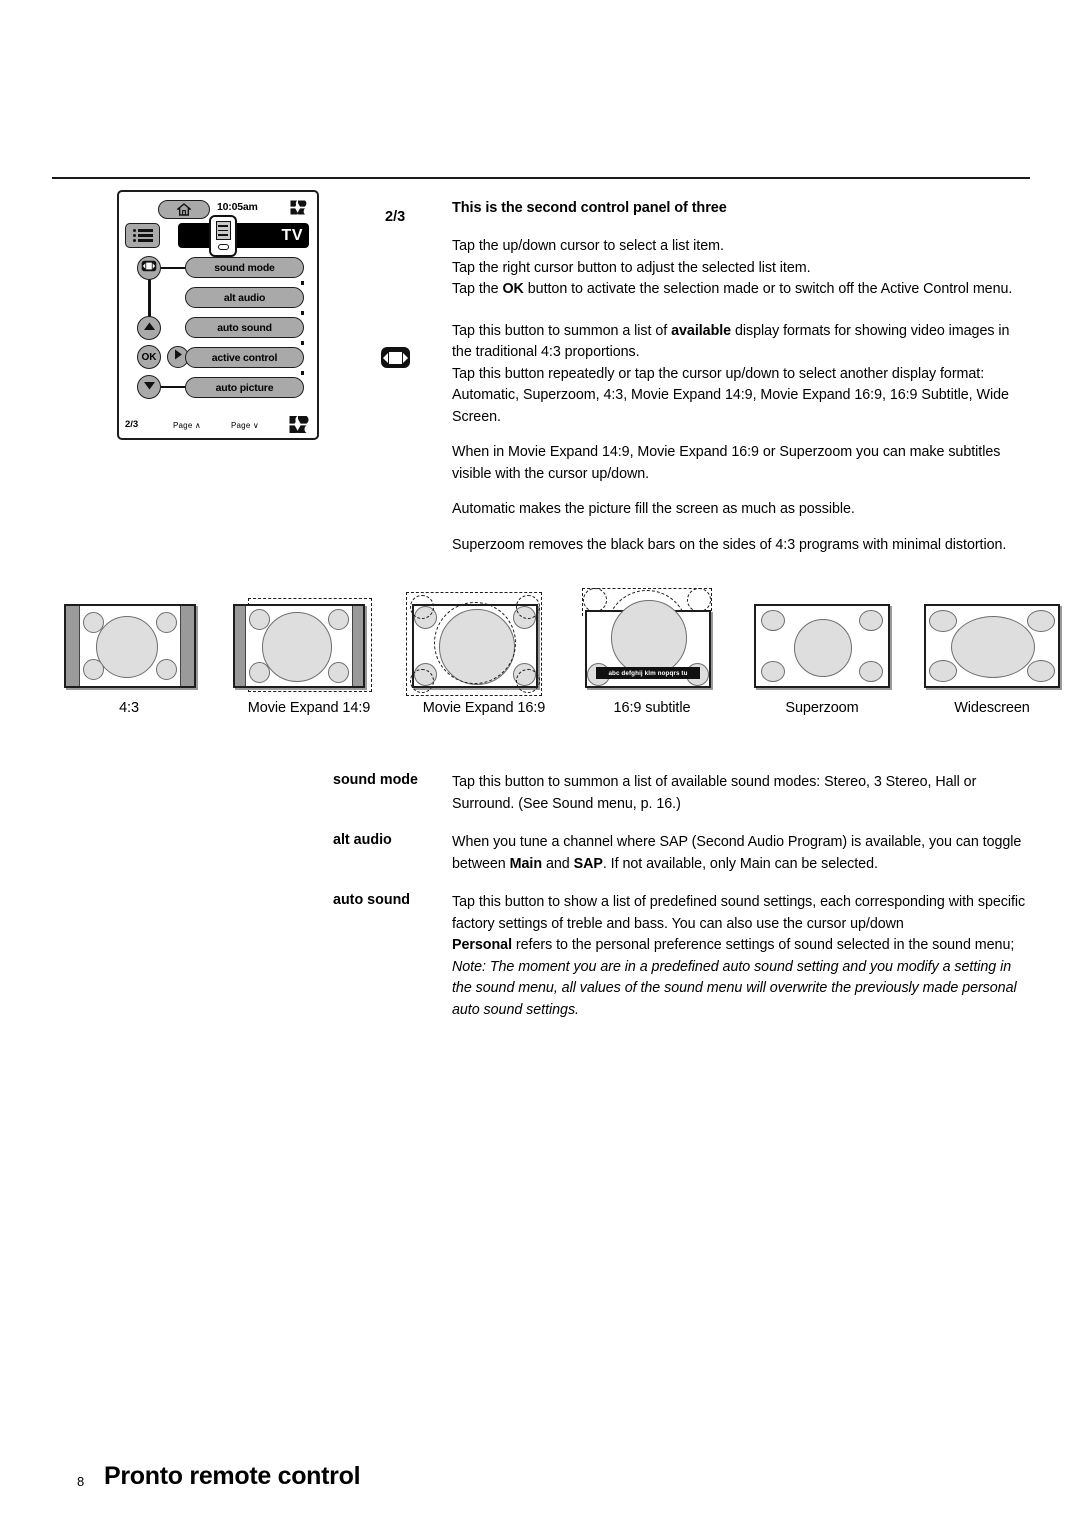  What do you see at coordinates (652, 708) in the screenshot?
I see `diagram-caption: 16:9 subtitle` at bounding box center [652, 708].